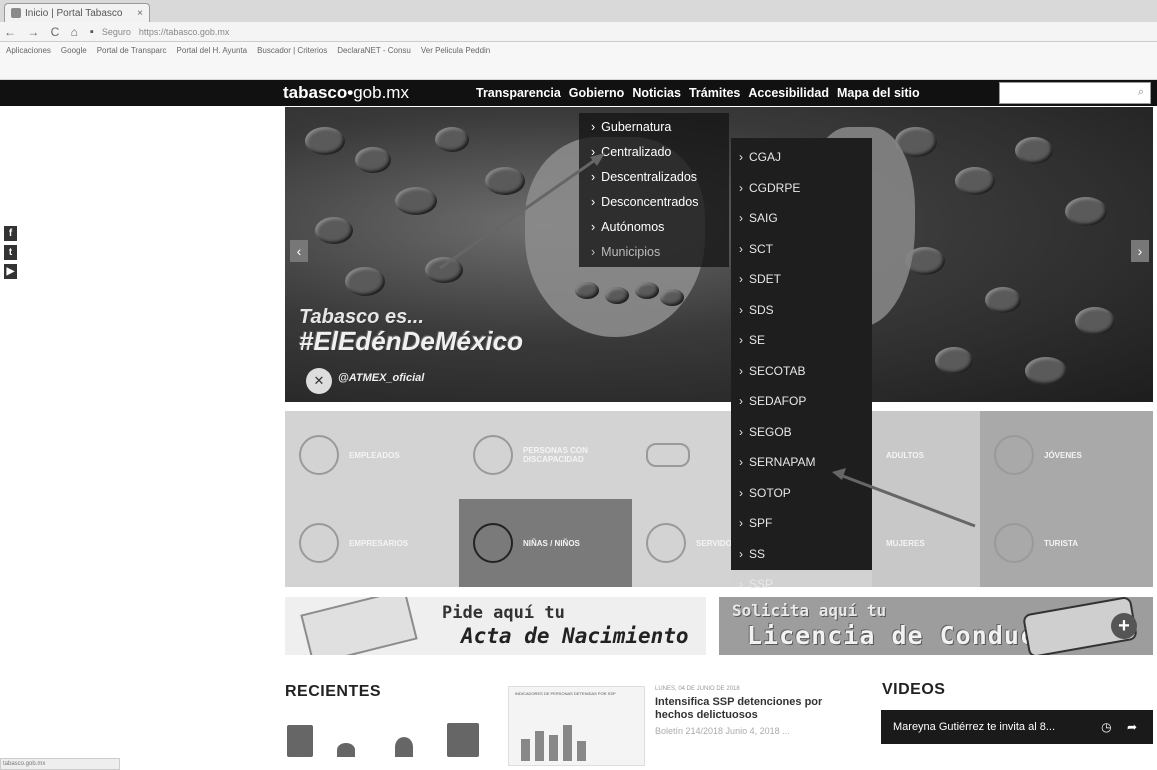 This screenshot has height=770, width=1157. What do you see at coordinates (1063, 455) in the screenshot?
I see `tile-label: JÓVENES` at bounding box center [1063, 455].